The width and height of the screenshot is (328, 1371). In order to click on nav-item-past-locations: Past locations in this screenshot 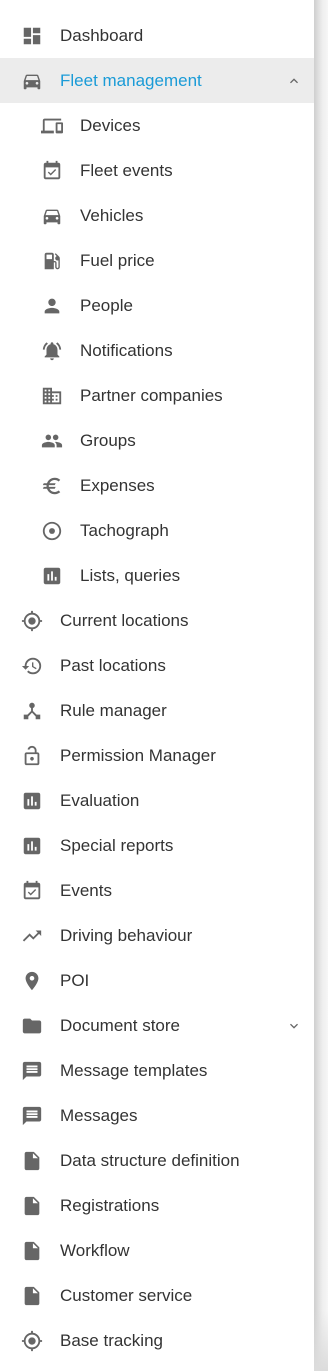, I will do `click(157, 665)`.